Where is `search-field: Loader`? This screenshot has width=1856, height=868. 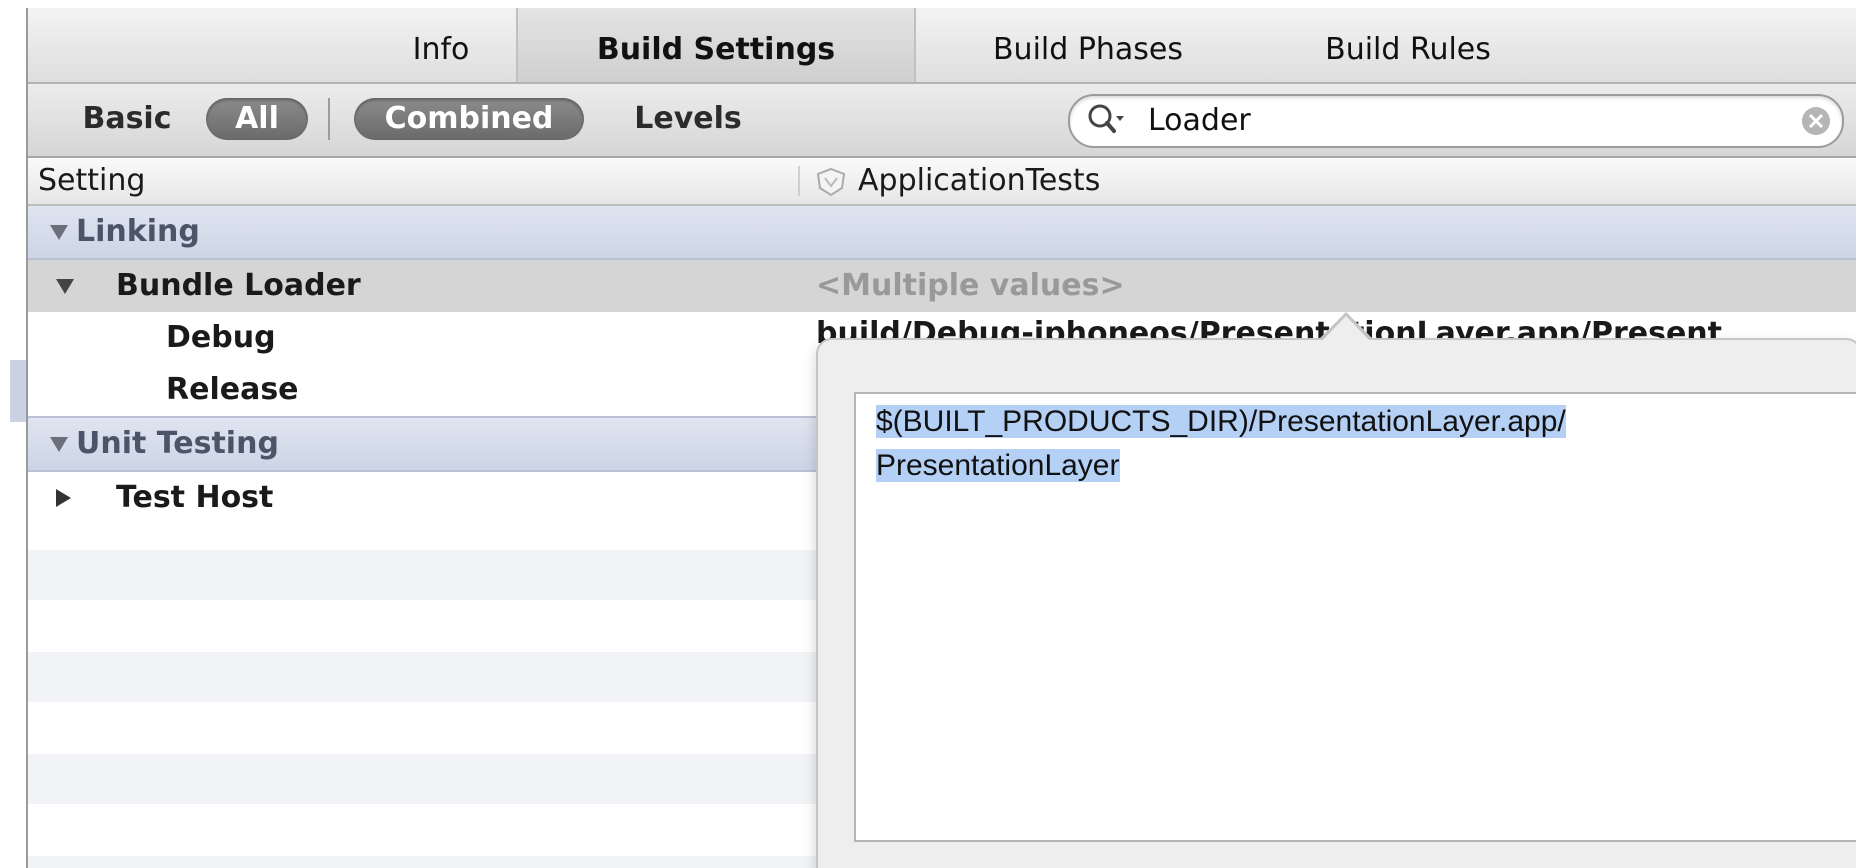 search-field: Loader is located at coordinates (1456, 121).